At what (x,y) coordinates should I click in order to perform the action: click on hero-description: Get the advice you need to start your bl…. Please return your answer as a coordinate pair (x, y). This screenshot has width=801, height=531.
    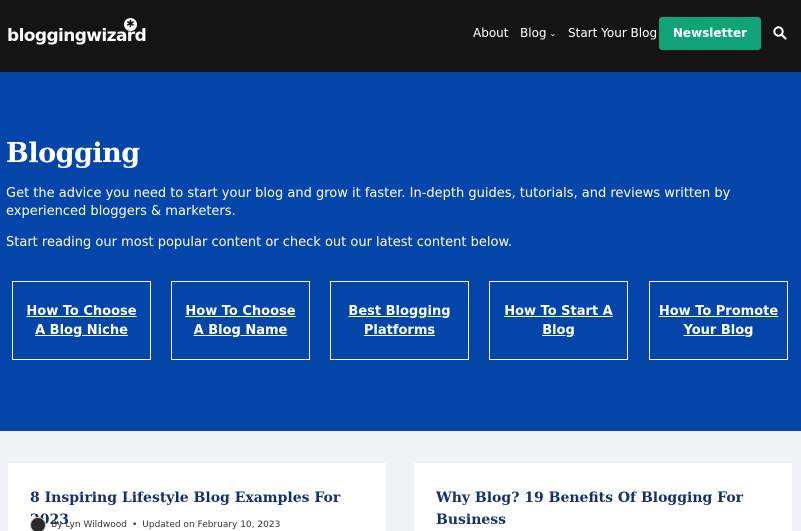
    Looking at the image, I should click on (368, 202).